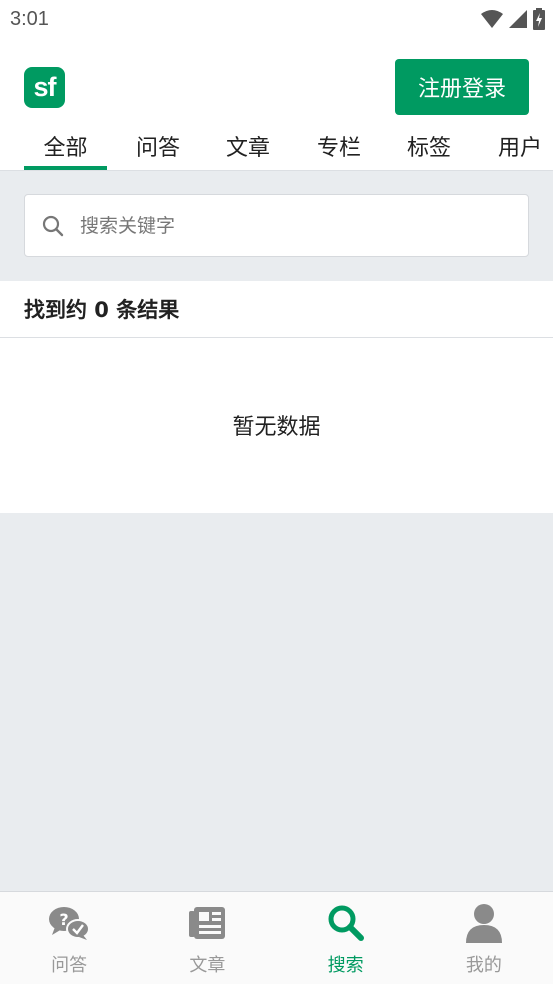 Image resolution: width=553 pixels, height=984 pixels. I want to click on user-icon, so click(483, 923).